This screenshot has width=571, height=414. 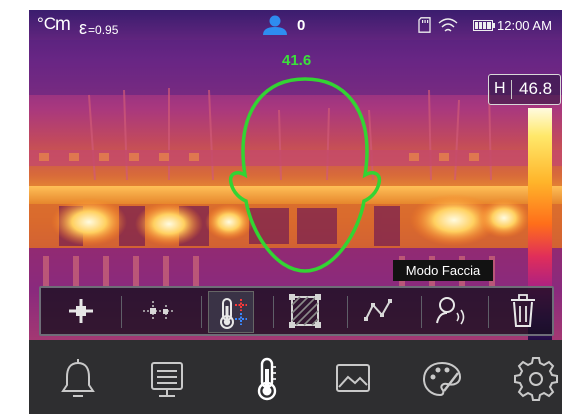 I want to click on measure-mode: m, so click(x=63, y=24).